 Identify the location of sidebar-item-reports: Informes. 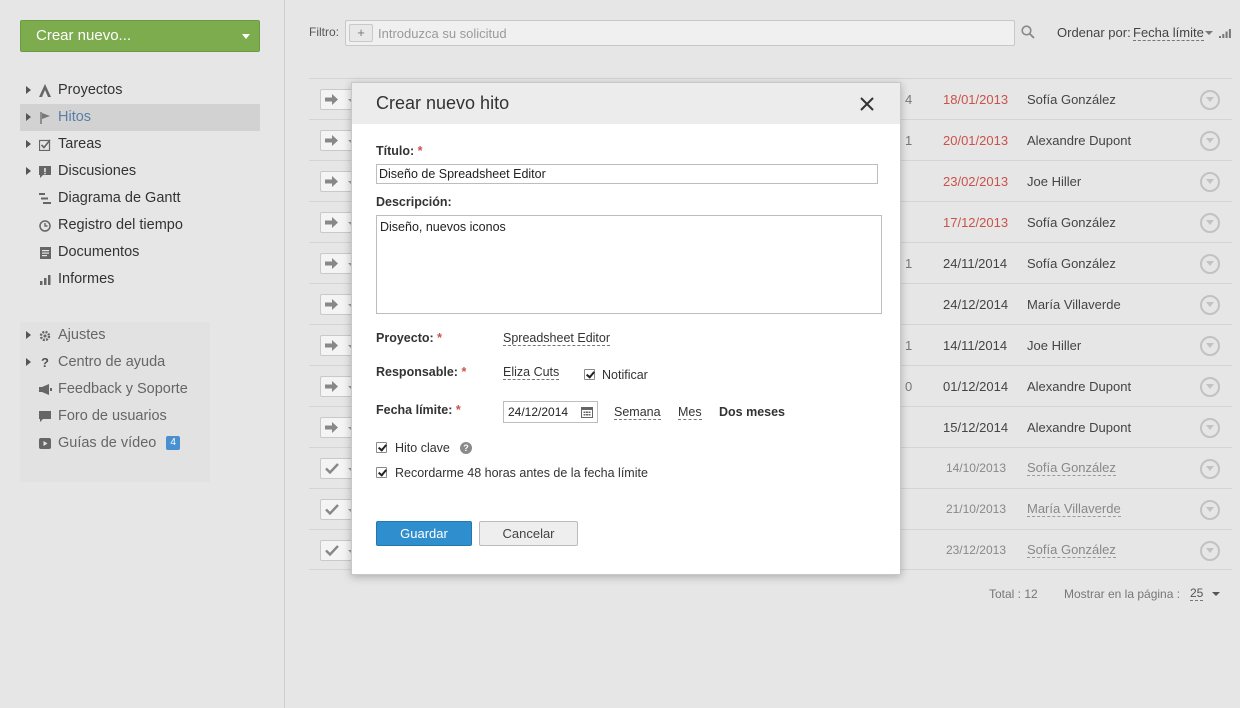
(140, 279).